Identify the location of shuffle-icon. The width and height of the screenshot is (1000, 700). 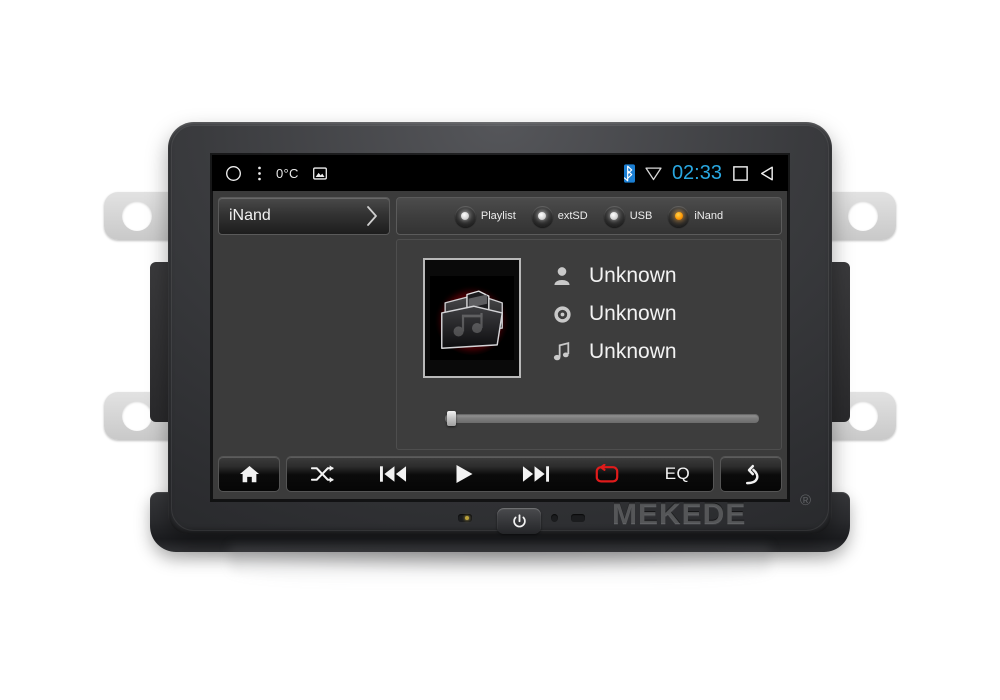
(322, 474).